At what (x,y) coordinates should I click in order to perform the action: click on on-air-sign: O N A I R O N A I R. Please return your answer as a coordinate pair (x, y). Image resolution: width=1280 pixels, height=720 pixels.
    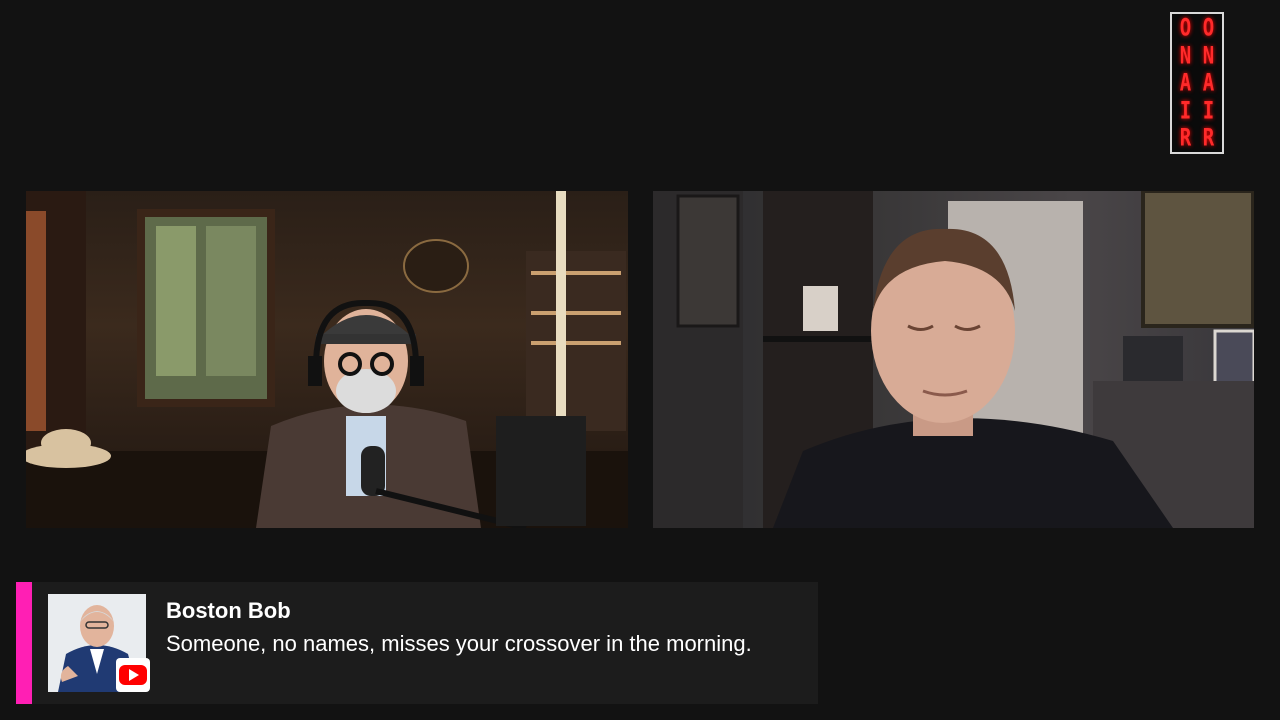
    Looking at the image, I should click on (1197, 83).